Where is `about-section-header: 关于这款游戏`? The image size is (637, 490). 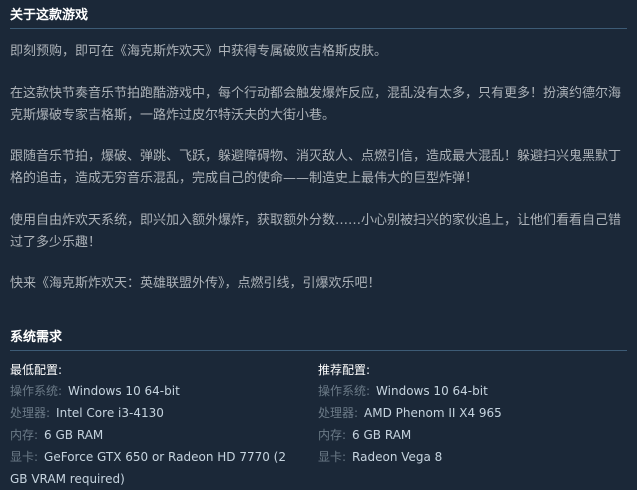 about-section-header: 关于这款游戏 is located at coordinates (318, 17).